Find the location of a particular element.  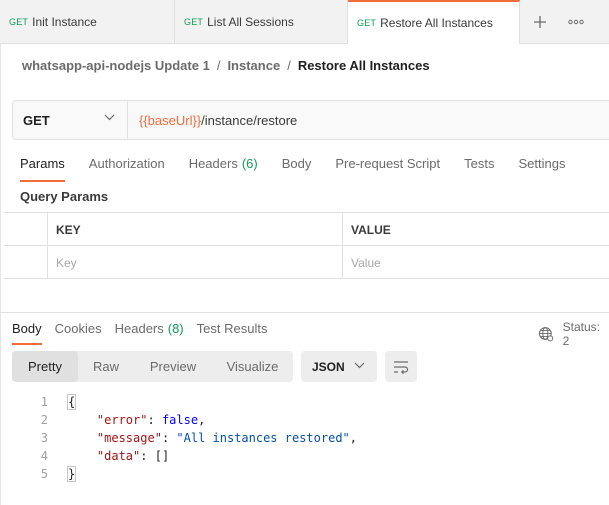

tab-response-body: Body is located at coordinates (27, 332).